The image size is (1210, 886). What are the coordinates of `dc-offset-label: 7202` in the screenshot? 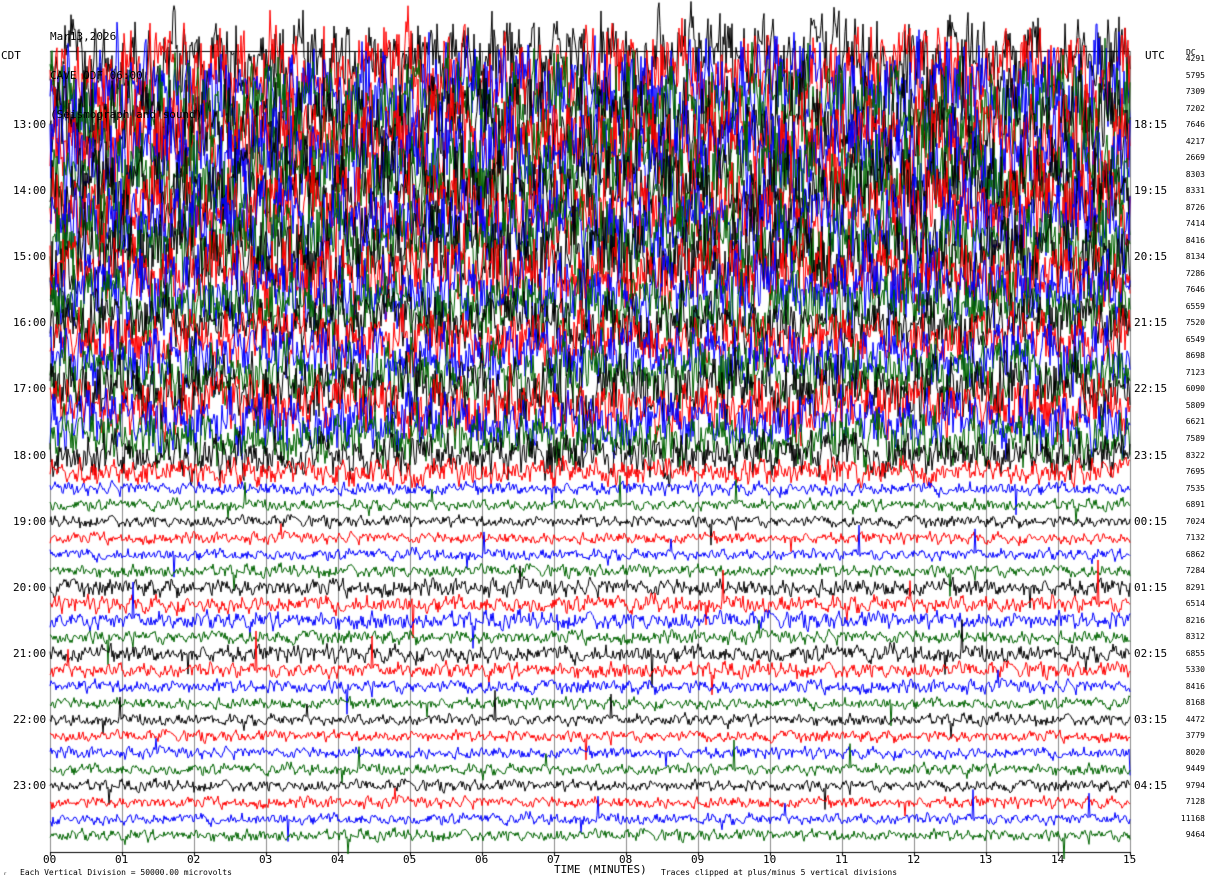 It's located at (1195, 108).